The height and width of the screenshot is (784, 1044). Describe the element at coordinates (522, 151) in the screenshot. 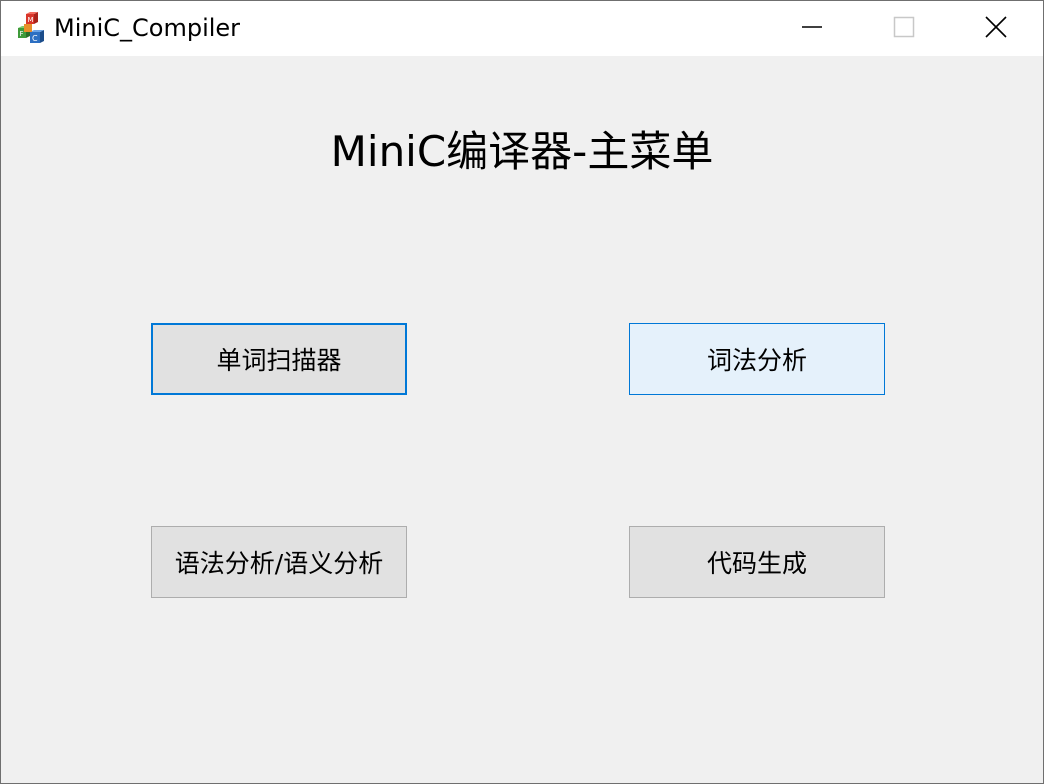

I see `main-menu-heading: MiniC编译器-主菜单` at that location.